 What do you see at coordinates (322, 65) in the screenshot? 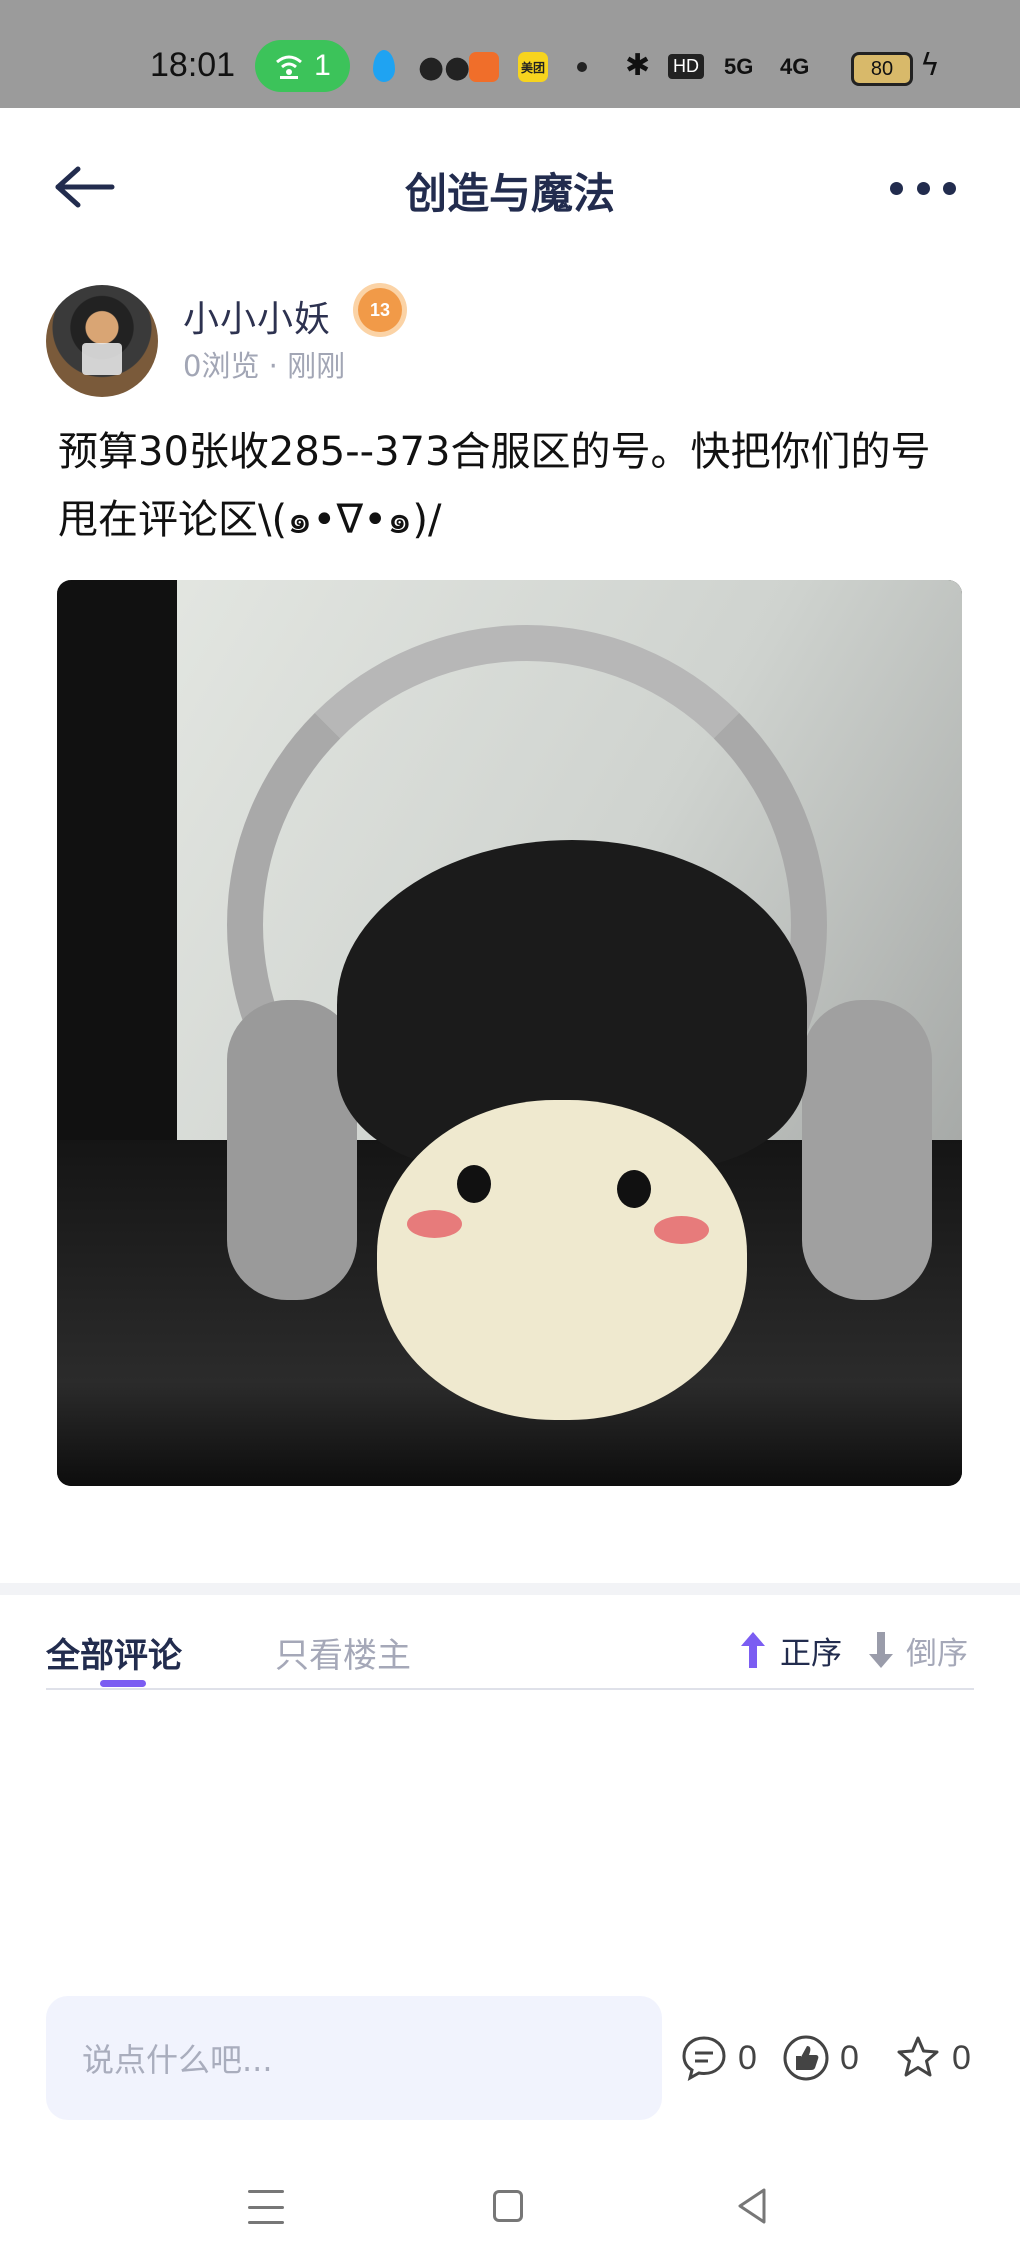
I see `wifi-count: 1` at bounding box center [322, 65].